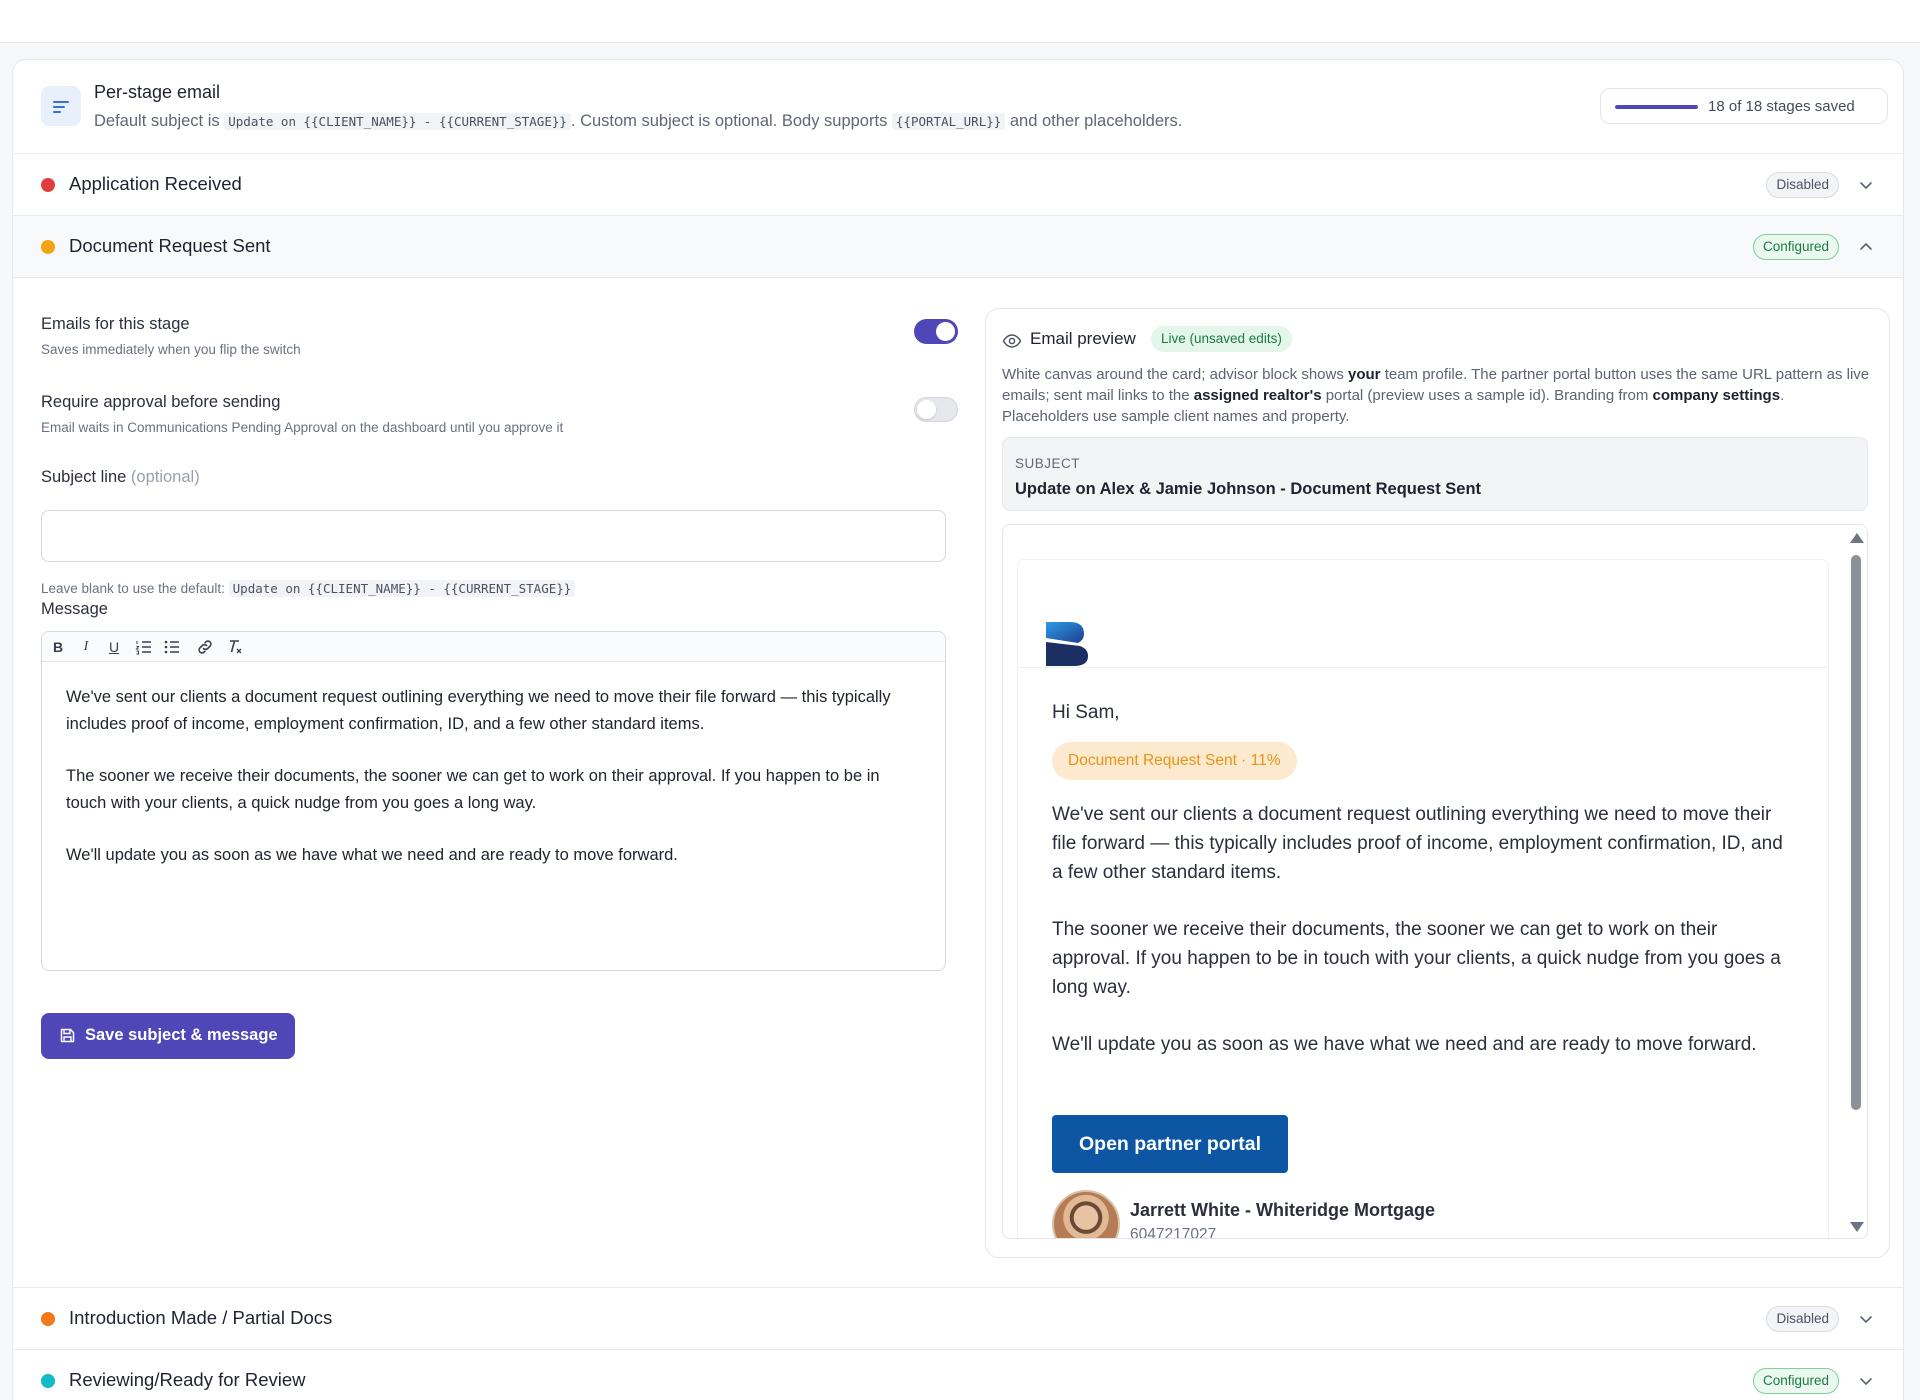 The height and width of the screenshot is (1400, 1920). Describe the element at coordinates (157, 121) in the screenshot. I see `desc-prefix: Default subject is` at that location.